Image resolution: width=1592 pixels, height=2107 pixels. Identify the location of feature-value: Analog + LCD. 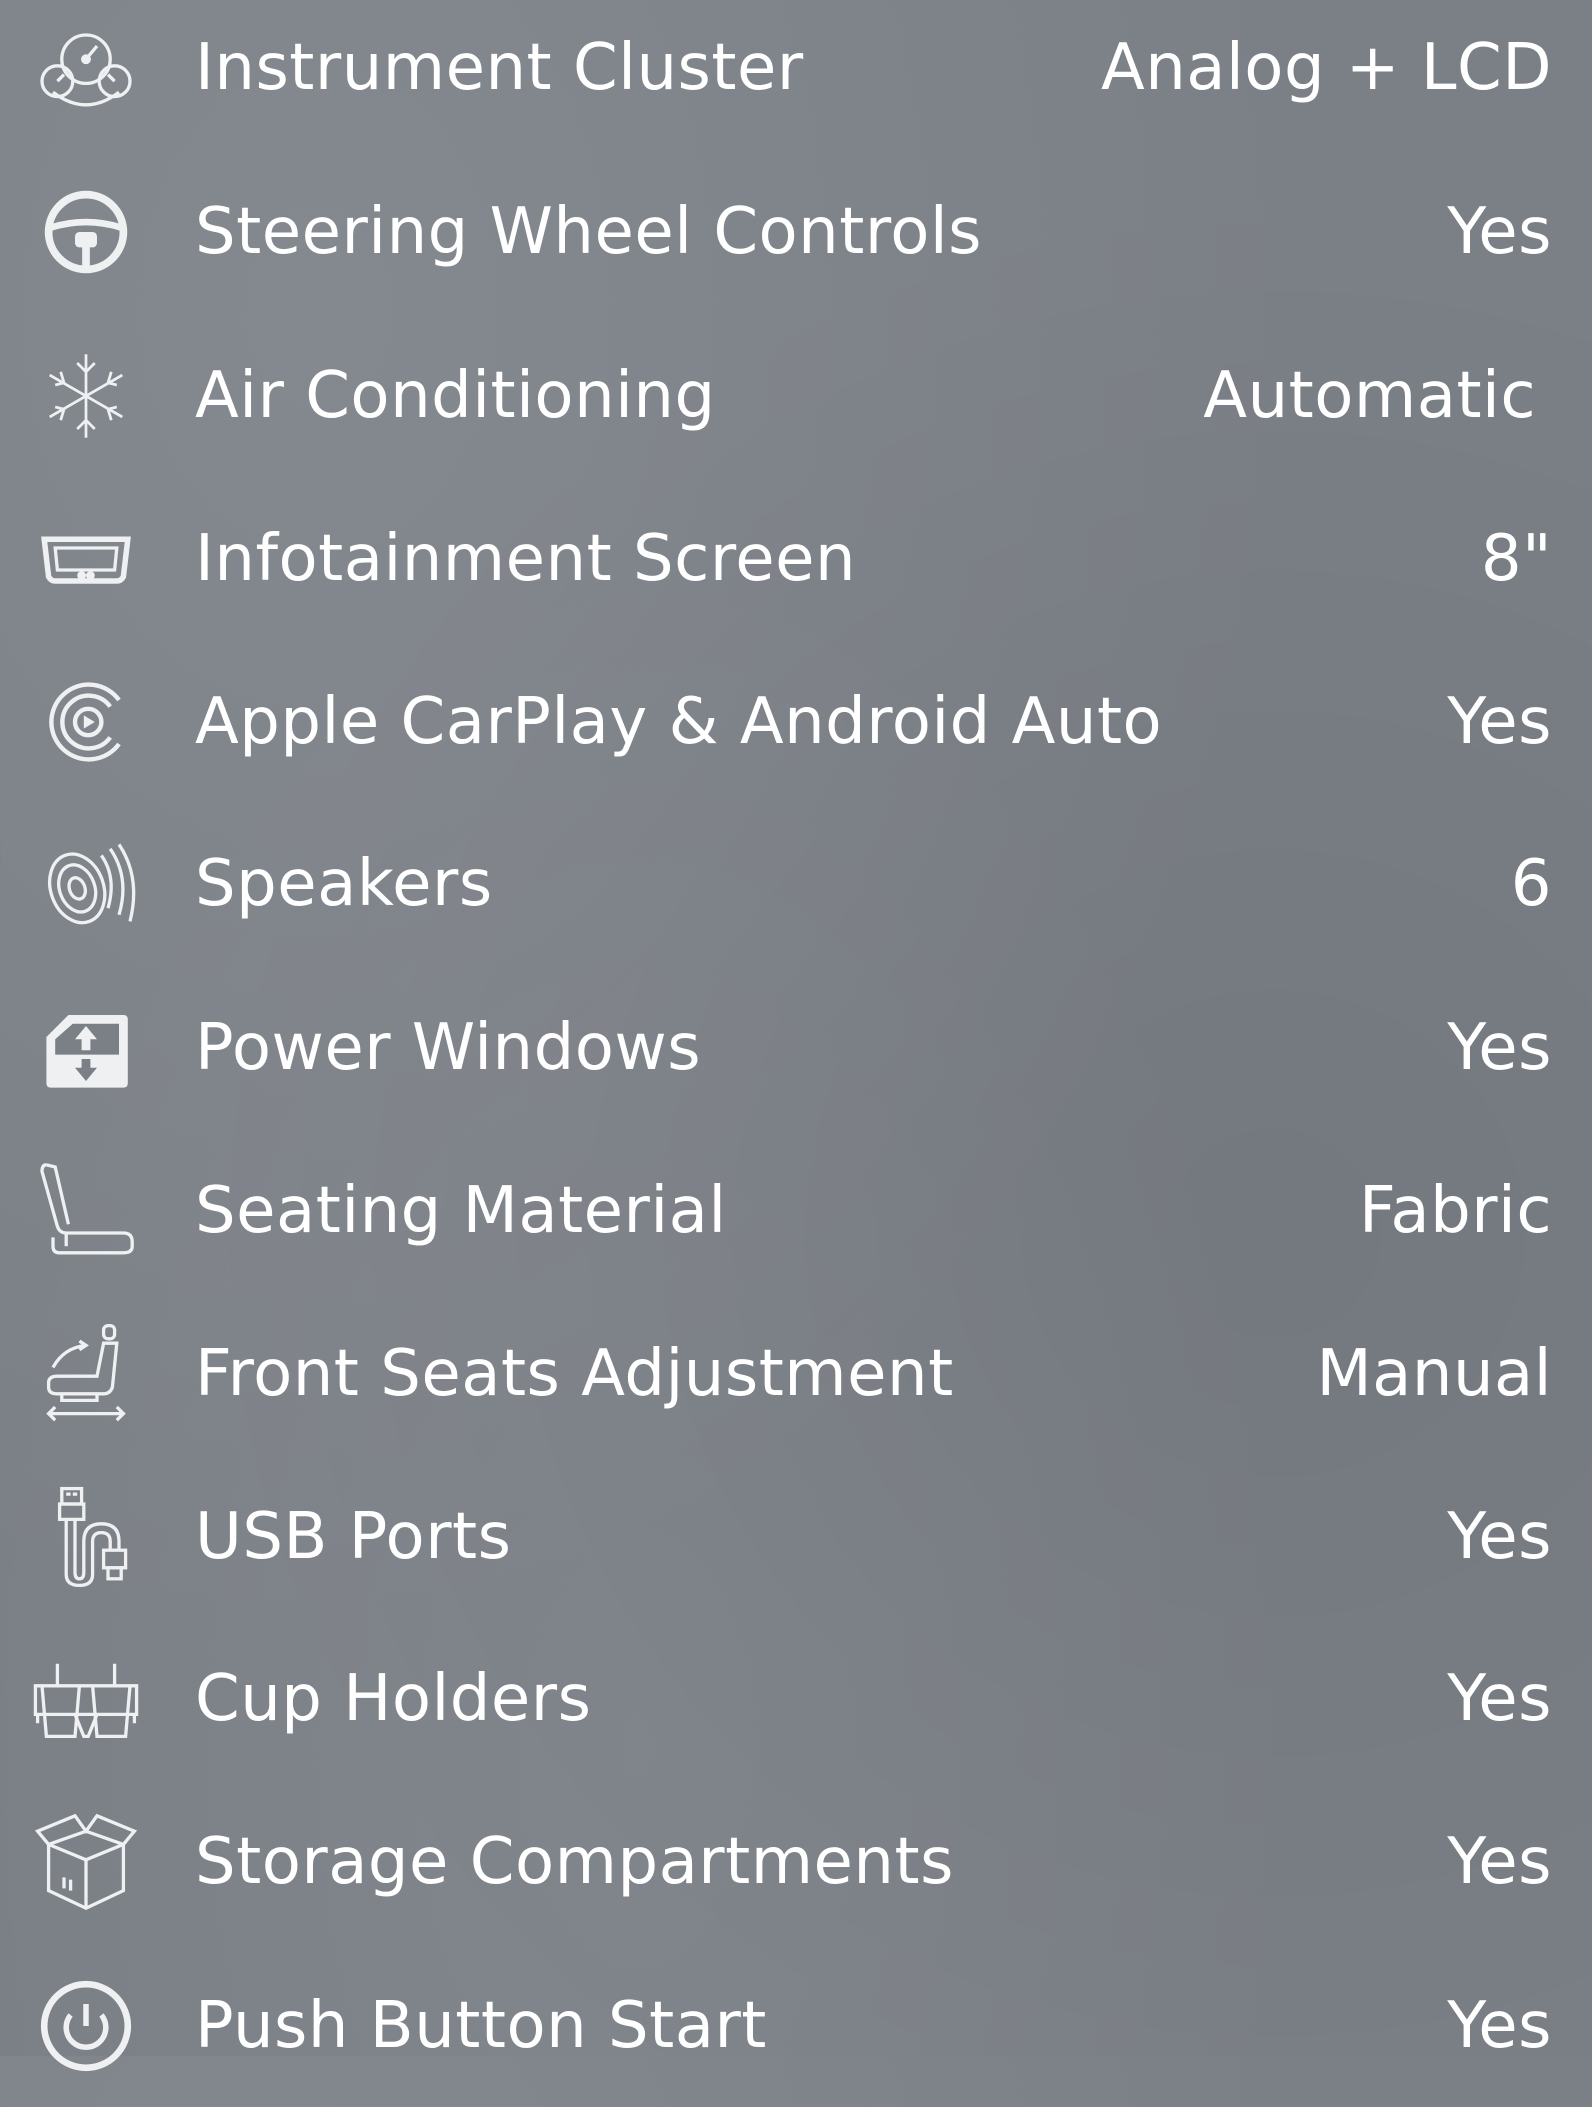
(1326, 67).